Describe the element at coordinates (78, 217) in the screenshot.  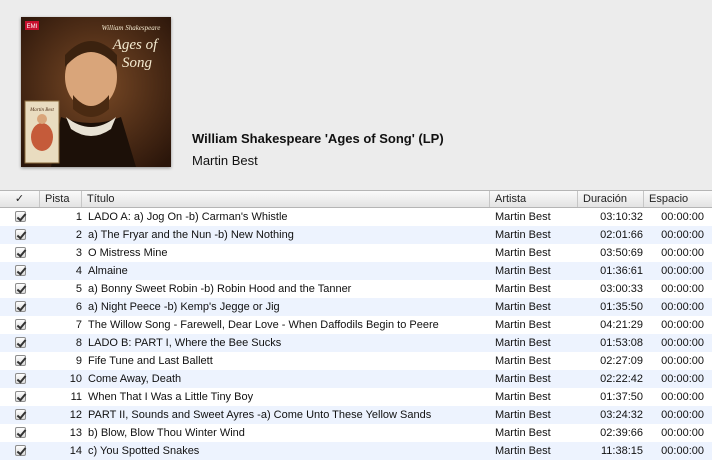
I see `track-number: 1` at that location.